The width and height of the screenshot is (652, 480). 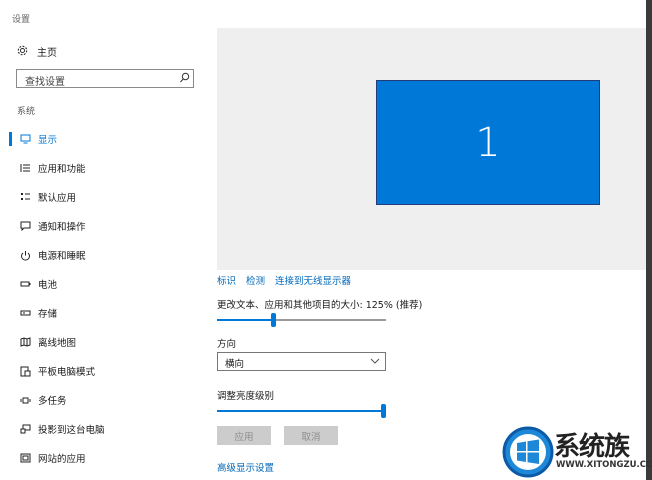 What do you see at coordinates (301, 361) in the screenshot?
I see `orientation-select: 横向` at bounding box center [301, 361].